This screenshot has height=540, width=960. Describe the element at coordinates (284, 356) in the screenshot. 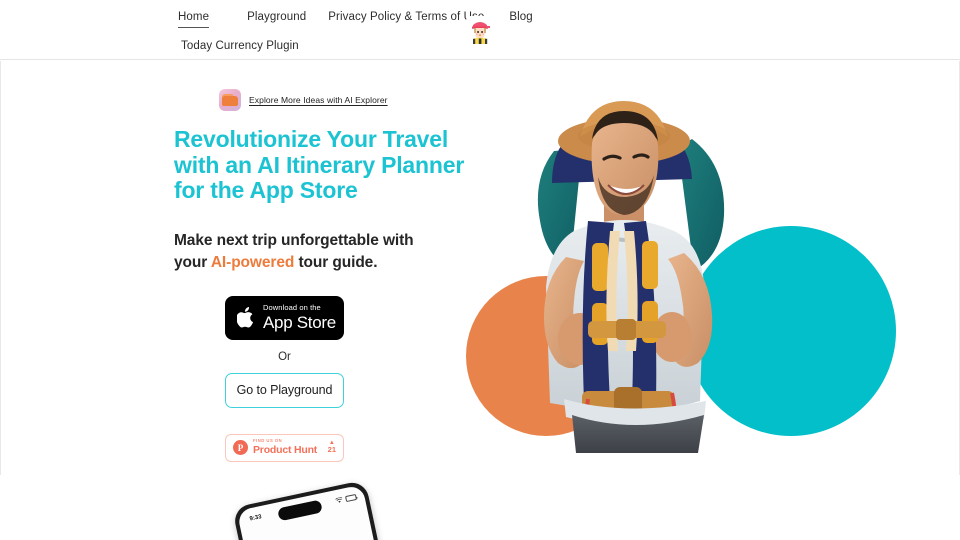

I see `or-separator-label: Or` at that location.